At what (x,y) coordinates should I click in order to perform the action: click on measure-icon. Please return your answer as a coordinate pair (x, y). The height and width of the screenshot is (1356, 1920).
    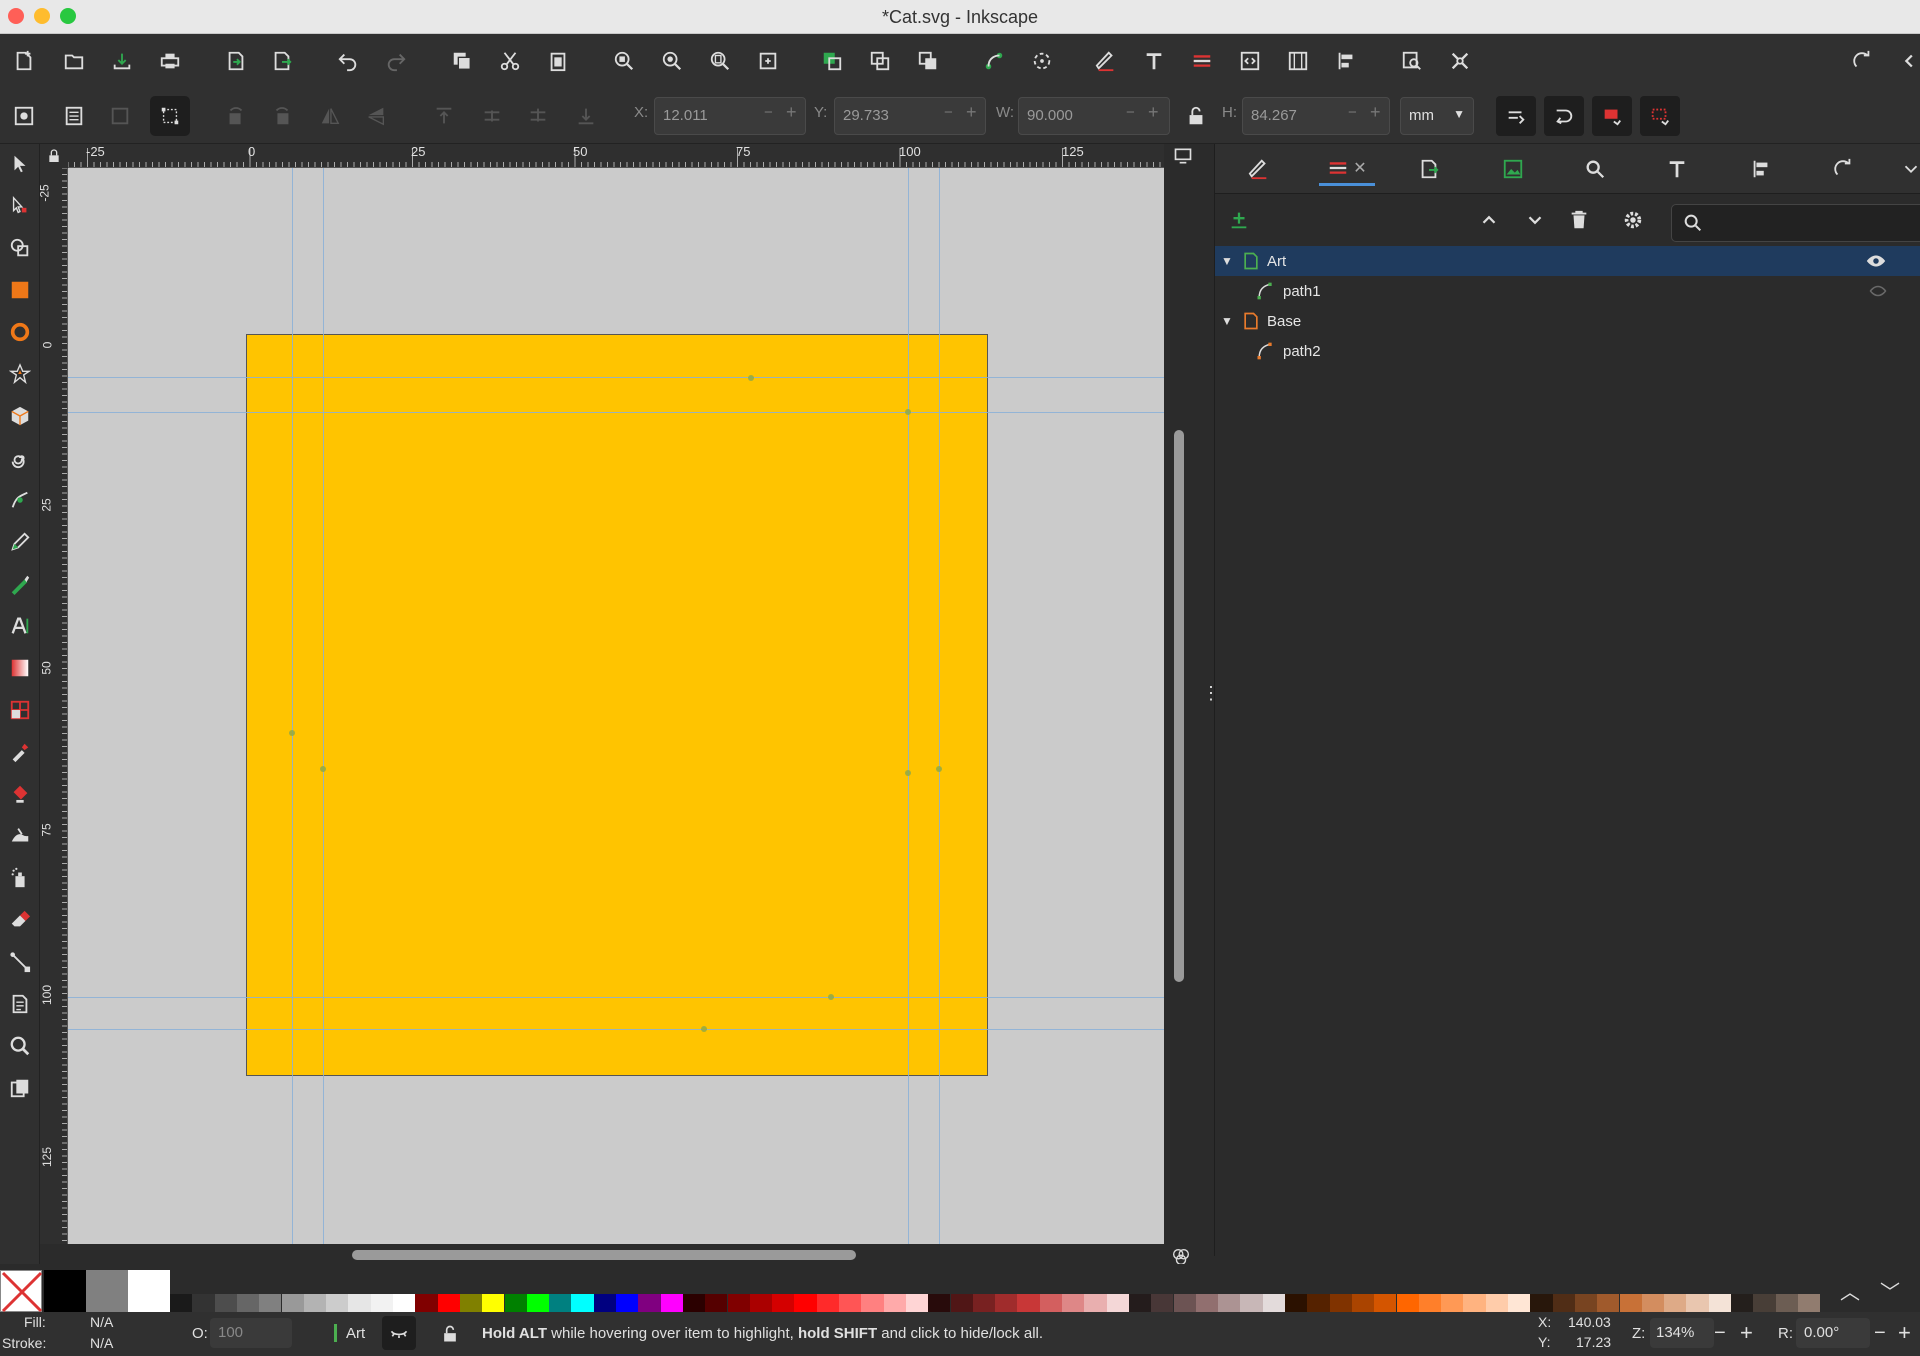
    Looking at the image, I should click on (20, 1088).